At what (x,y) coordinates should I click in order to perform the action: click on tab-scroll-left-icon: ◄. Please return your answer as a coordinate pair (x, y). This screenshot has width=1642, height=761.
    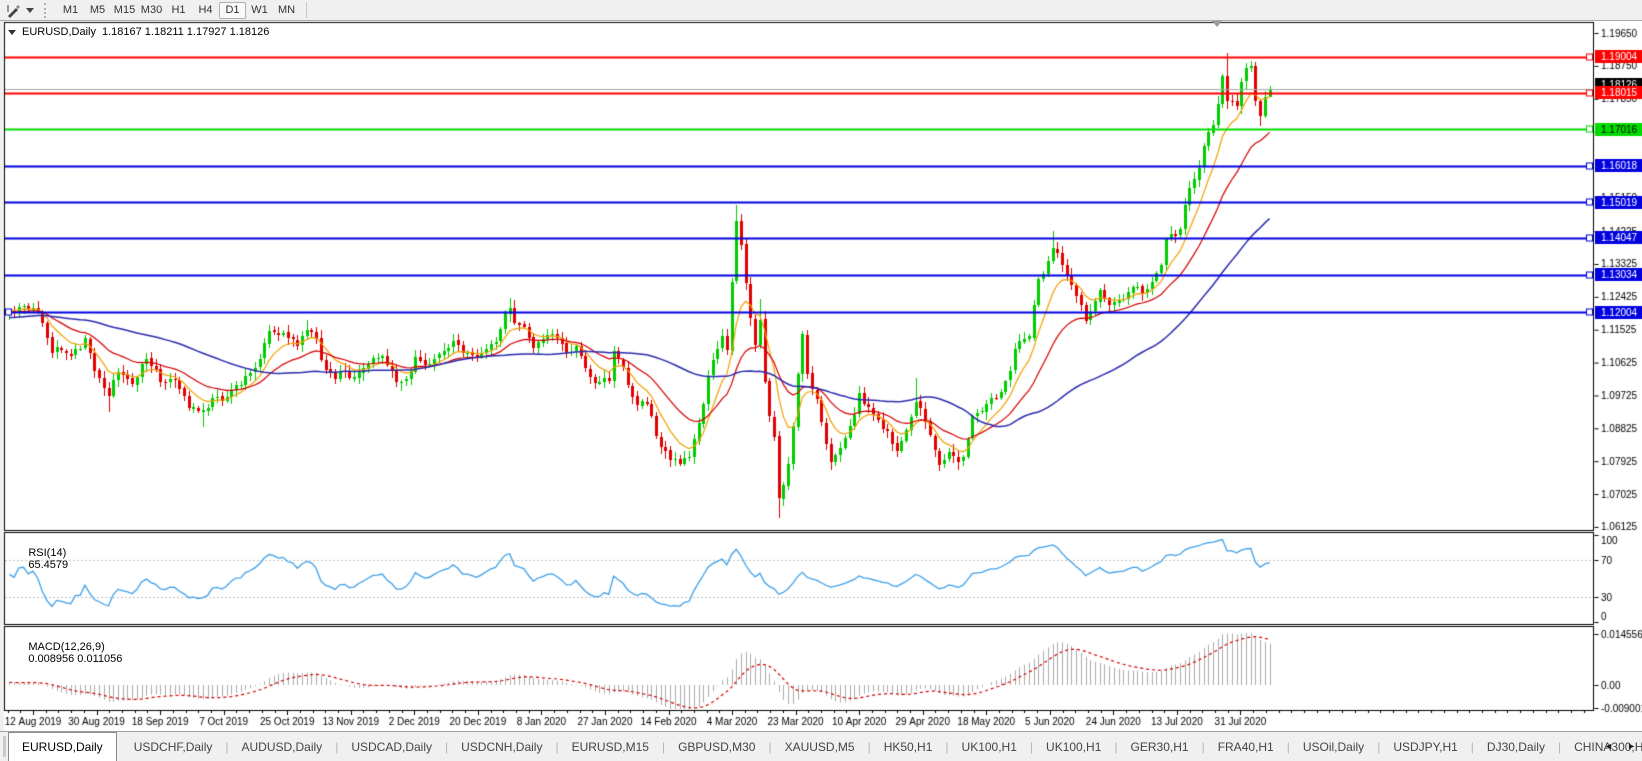
    Looking at the image, I should click on (1608, 746).